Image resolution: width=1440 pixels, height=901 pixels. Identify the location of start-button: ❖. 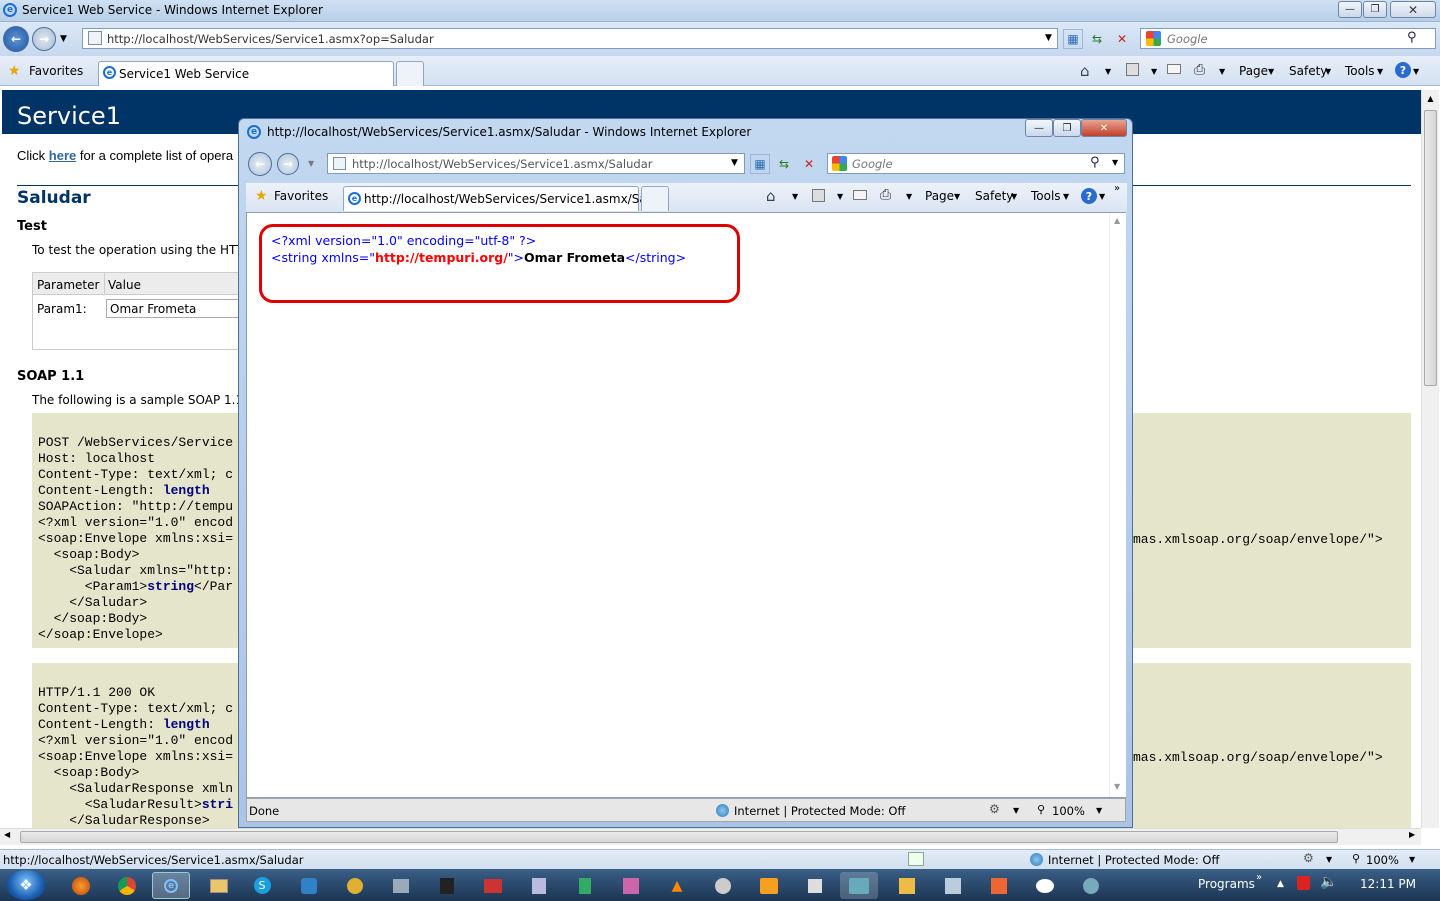
(26, 885).